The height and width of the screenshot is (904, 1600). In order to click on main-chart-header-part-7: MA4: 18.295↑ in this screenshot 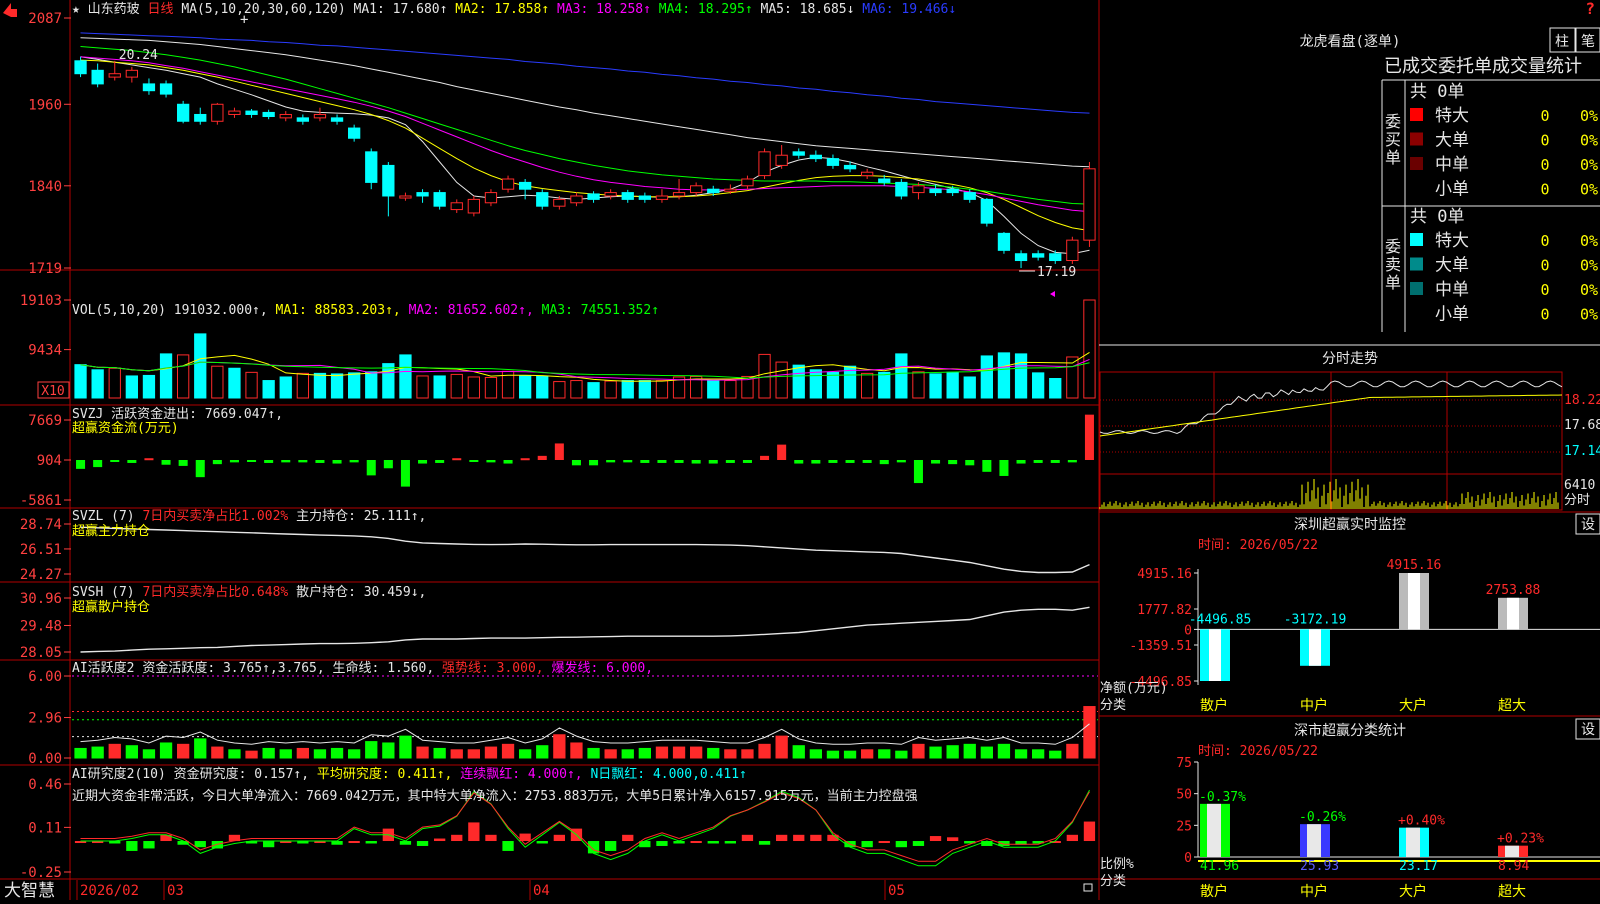, I will do `click(710, 9)`.